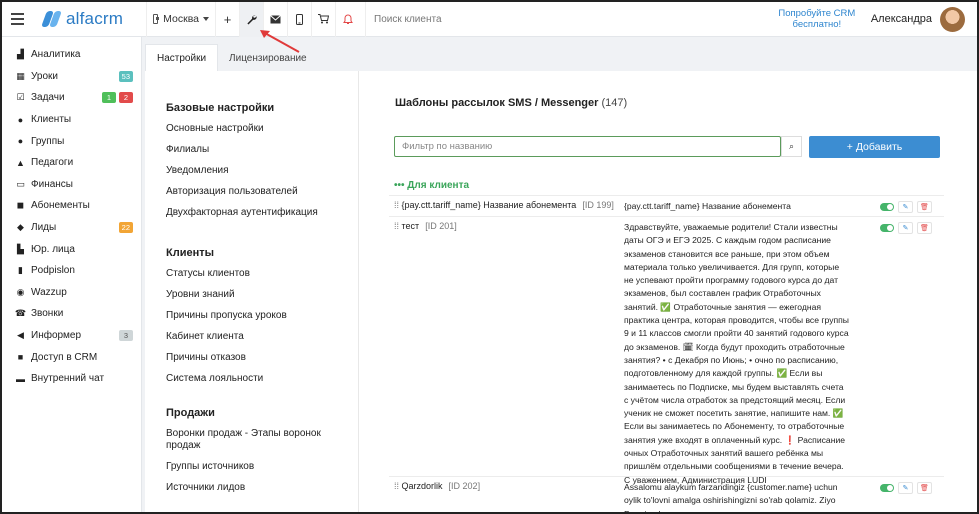 Image resolution: width=979 pixels, height=514 pixels. I want to click on lead-icon: ◆, so click(20, 227).